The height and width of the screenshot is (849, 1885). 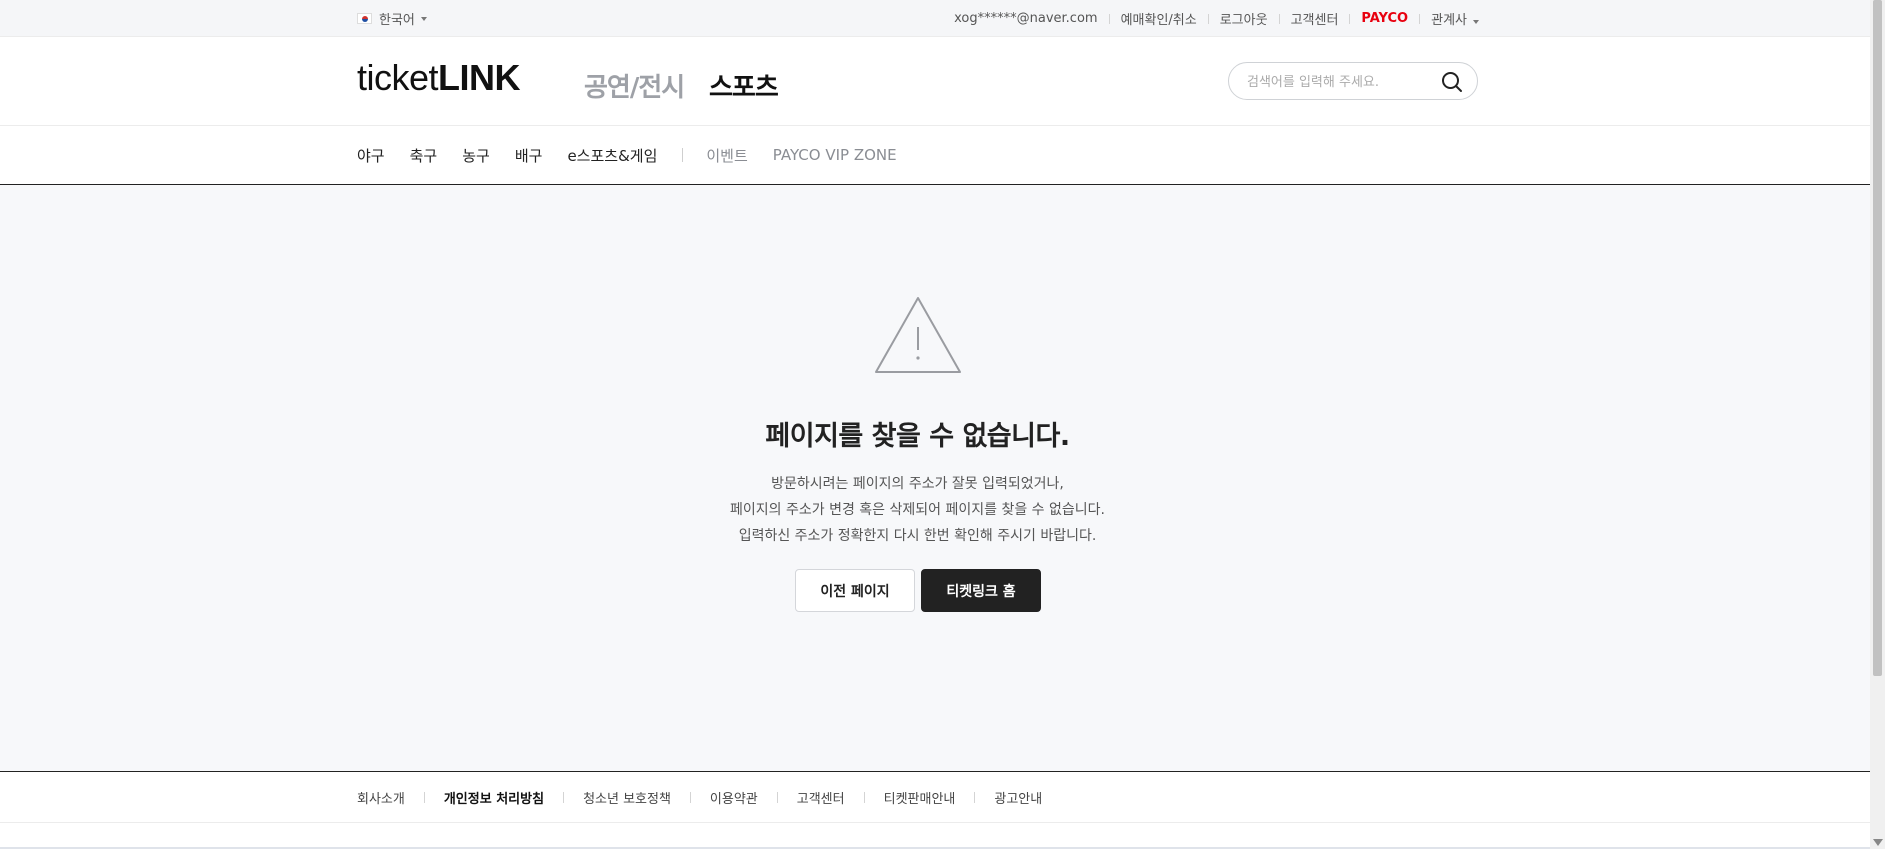 I want to click on language-selector: 한국어, so click(x=392, y=18).